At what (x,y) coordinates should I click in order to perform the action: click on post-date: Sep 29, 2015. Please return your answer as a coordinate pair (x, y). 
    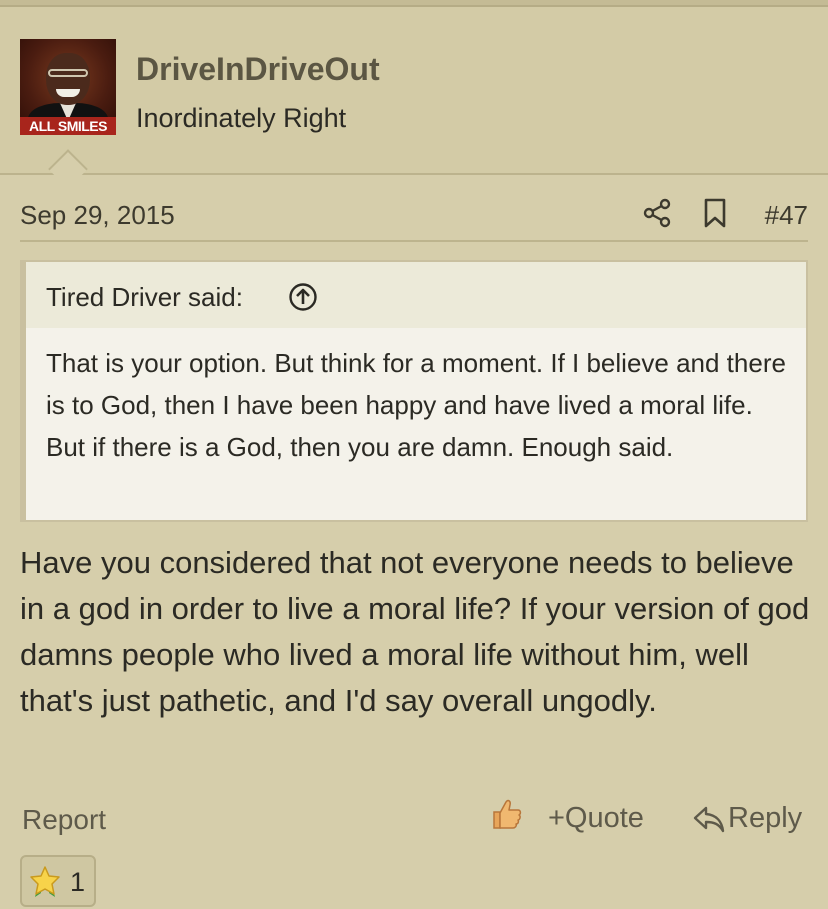
    Looking at the image, I should click on (97, 215).